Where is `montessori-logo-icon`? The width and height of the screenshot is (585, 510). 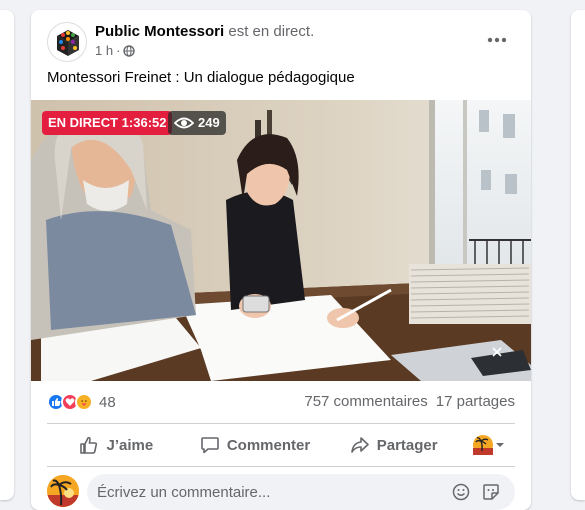 montessori-logo-icon is located at coordinates (68, 43).